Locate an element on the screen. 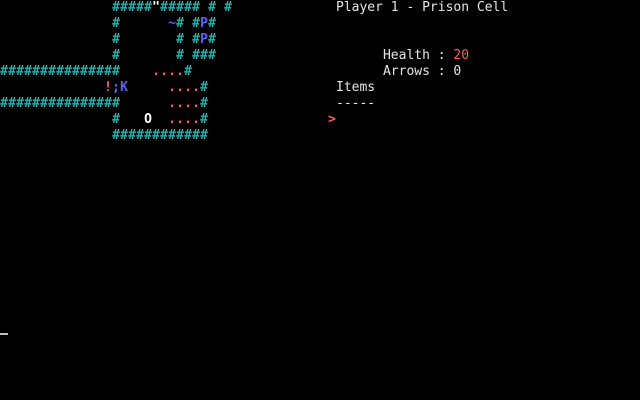 Image resolution: width=640 pixels, height=400 pixels. level-title: Player 1 - Prison Cell is located at coordinates (422, 7).